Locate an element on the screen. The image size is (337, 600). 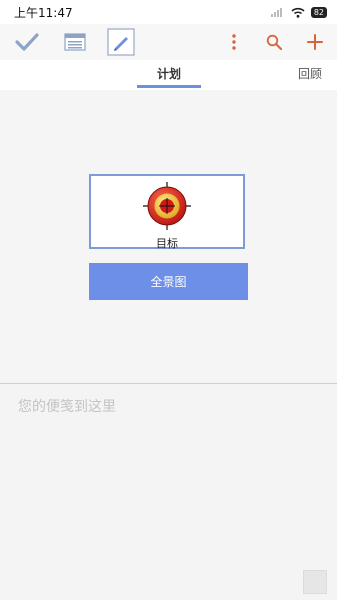
search-icon is located at coordinates (274, 42).